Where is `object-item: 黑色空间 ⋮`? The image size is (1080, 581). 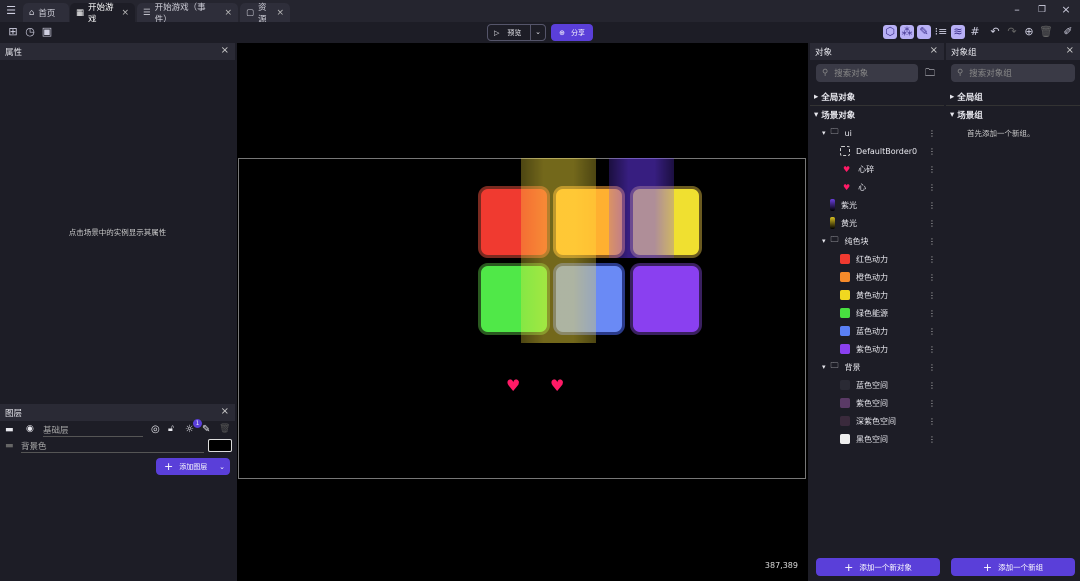
object-item: 黑色空间 ⋮ is located at coordinates (877, 439).